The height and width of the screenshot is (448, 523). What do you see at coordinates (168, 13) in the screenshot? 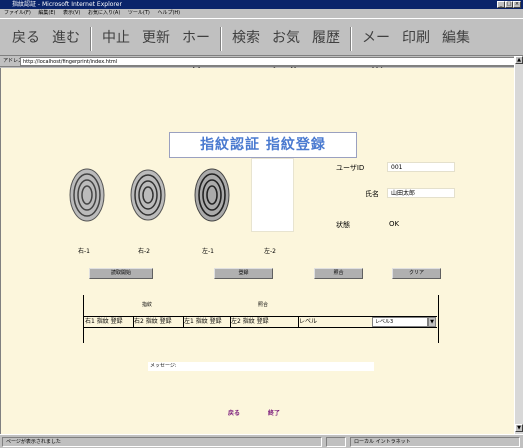
I see `menu-help: ヘルプ(H)` at bounding box center [168, 13].